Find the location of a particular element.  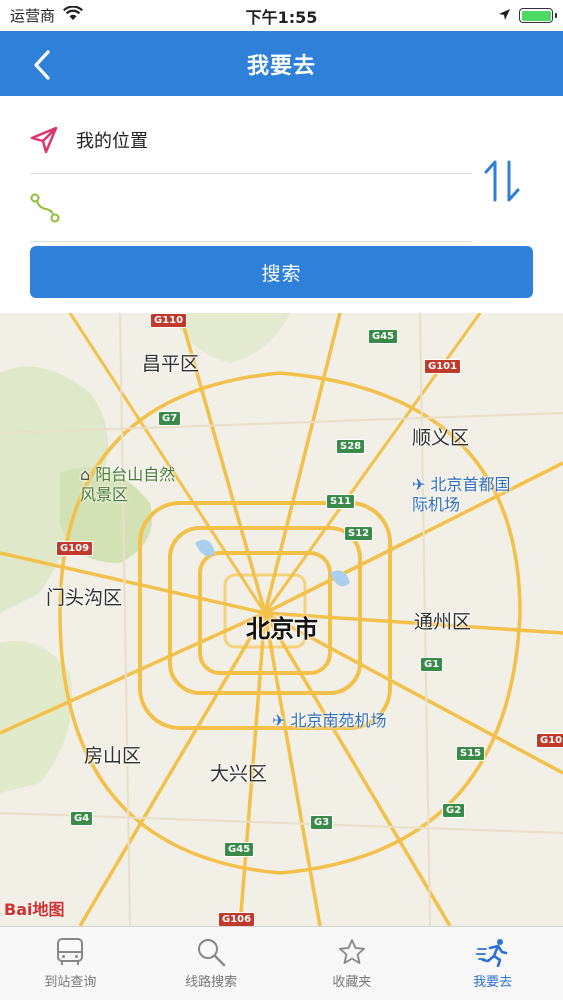

highway-shield: G106 is located at coordinates (237, 919).